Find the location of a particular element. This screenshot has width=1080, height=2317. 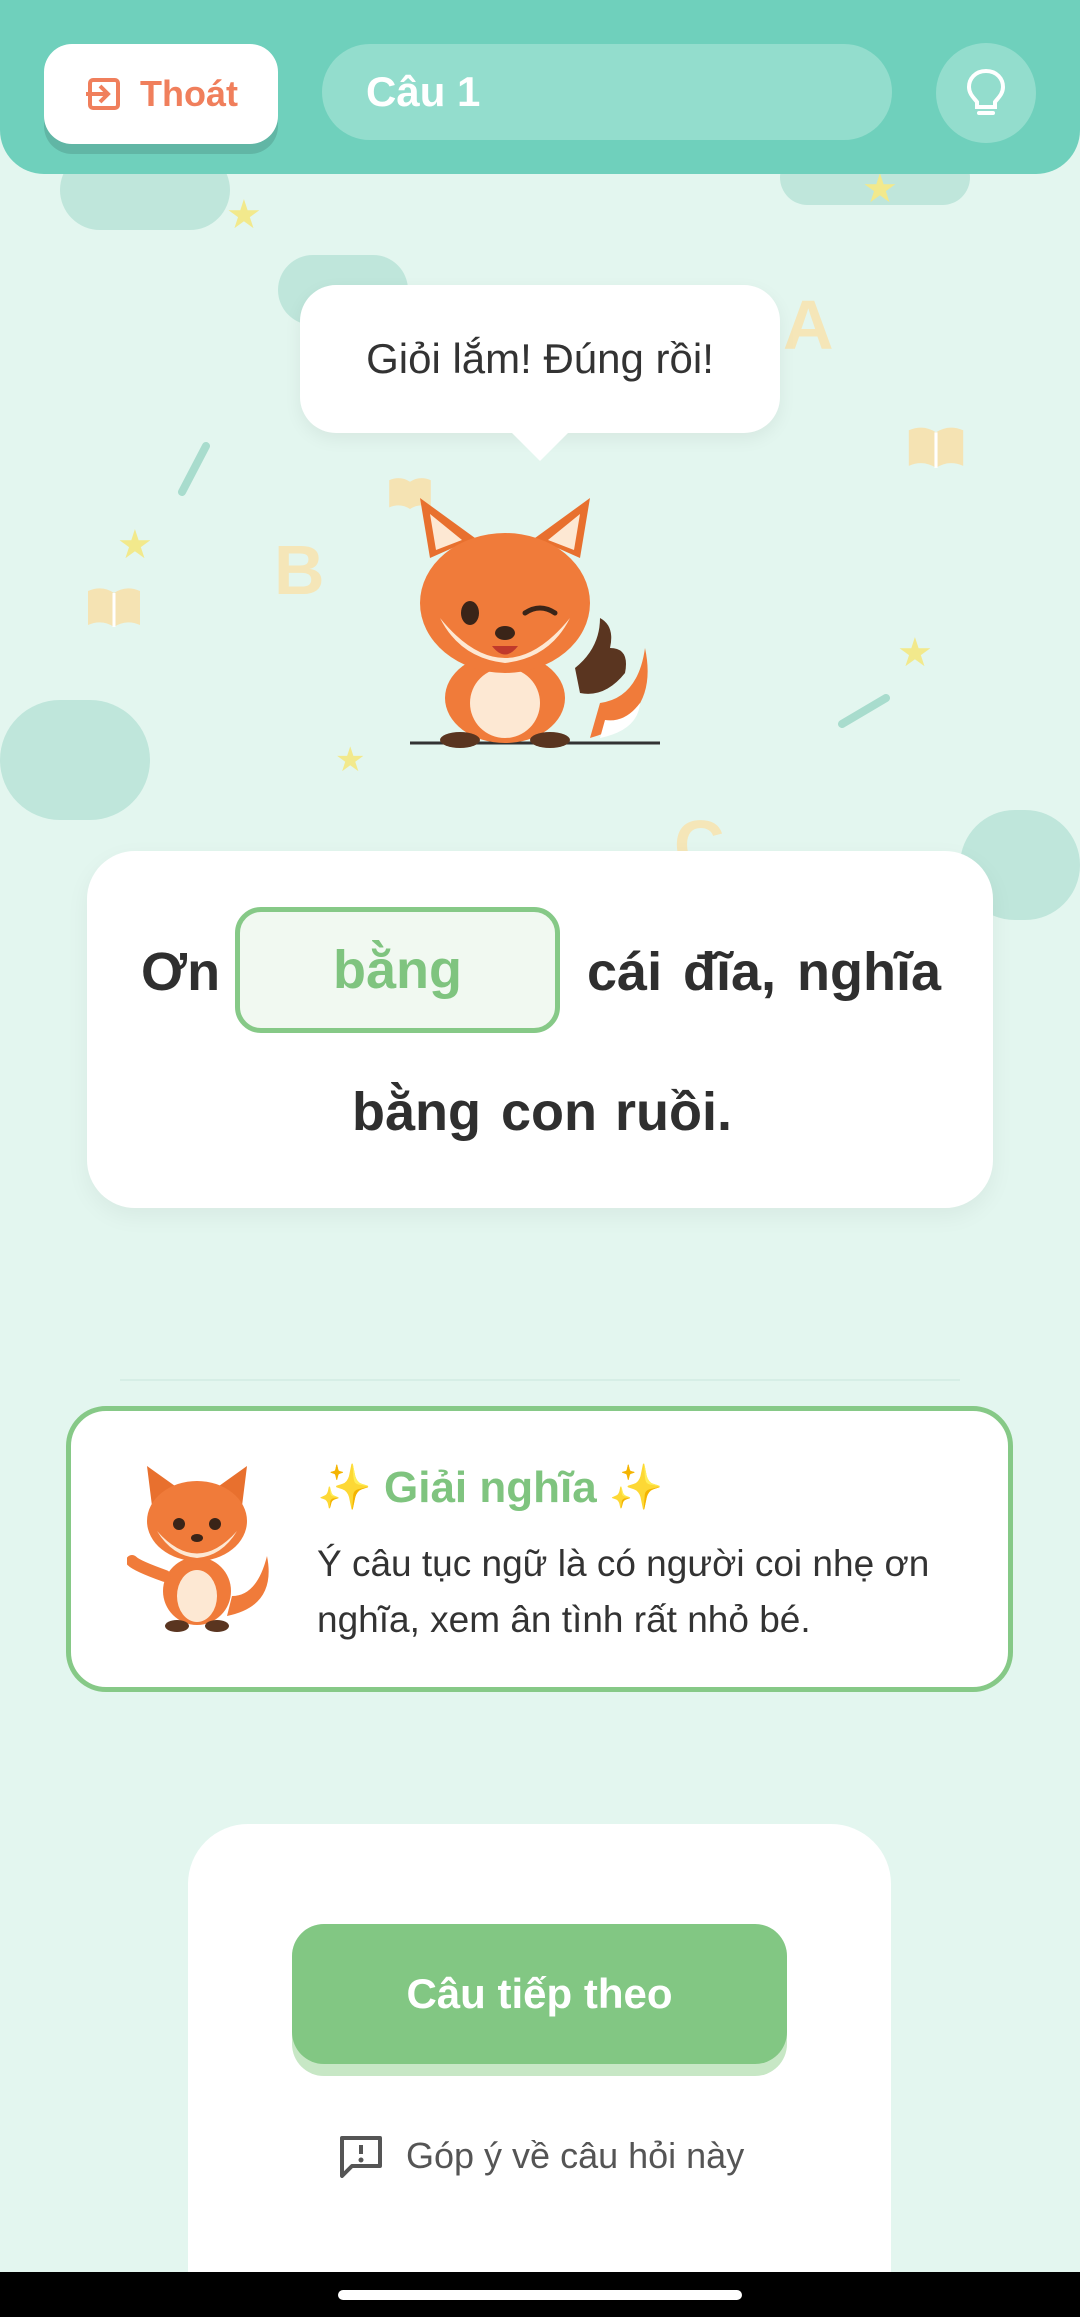

answer-word: bằng is located at coordinates (397, 970).